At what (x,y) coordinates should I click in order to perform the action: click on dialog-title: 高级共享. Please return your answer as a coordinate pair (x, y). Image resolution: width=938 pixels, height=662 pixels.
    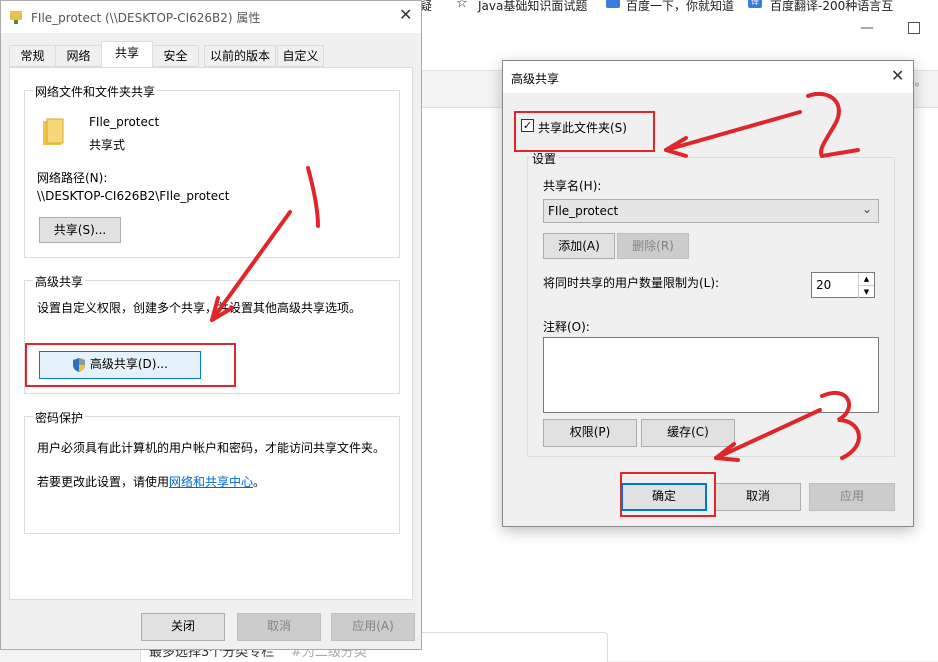
    Looking at the image, I should click on (535, 79).